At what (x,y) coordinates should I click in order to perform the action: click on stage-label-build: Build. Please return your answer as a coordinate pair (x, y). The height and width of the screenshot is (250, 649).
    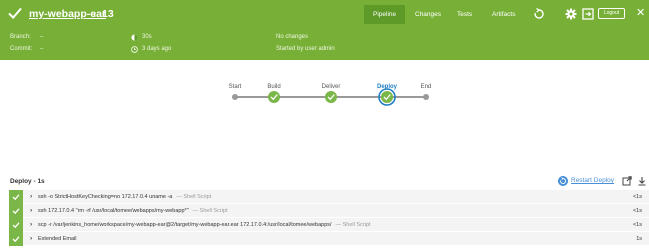
    Looking at the image, I should click on (274, 87).